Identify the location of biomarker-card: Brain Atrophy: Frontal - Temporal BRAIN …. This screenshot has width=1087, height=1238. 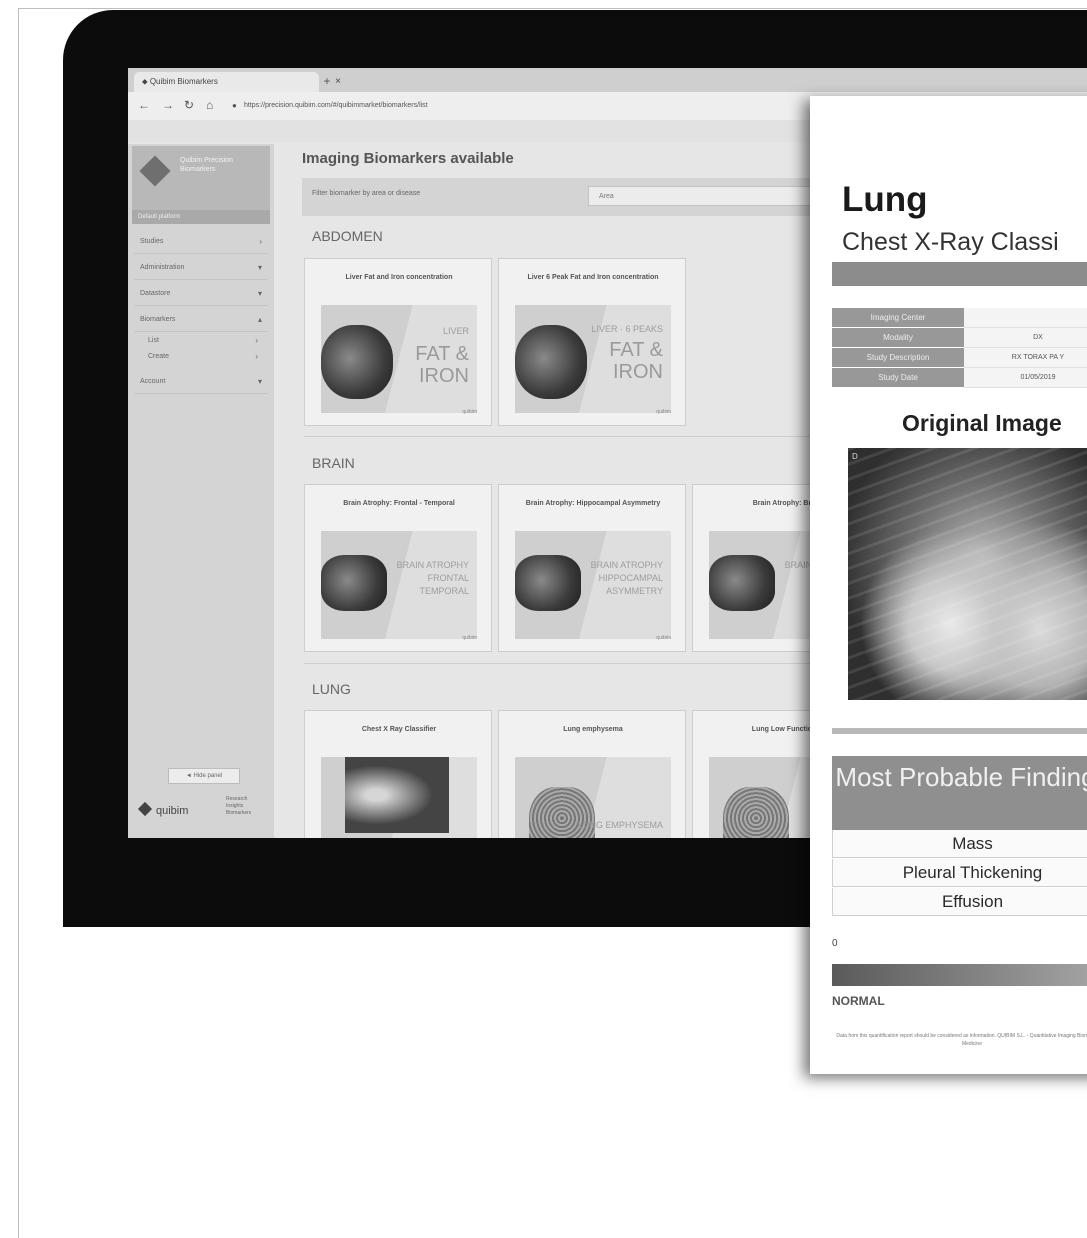
(398, 568).